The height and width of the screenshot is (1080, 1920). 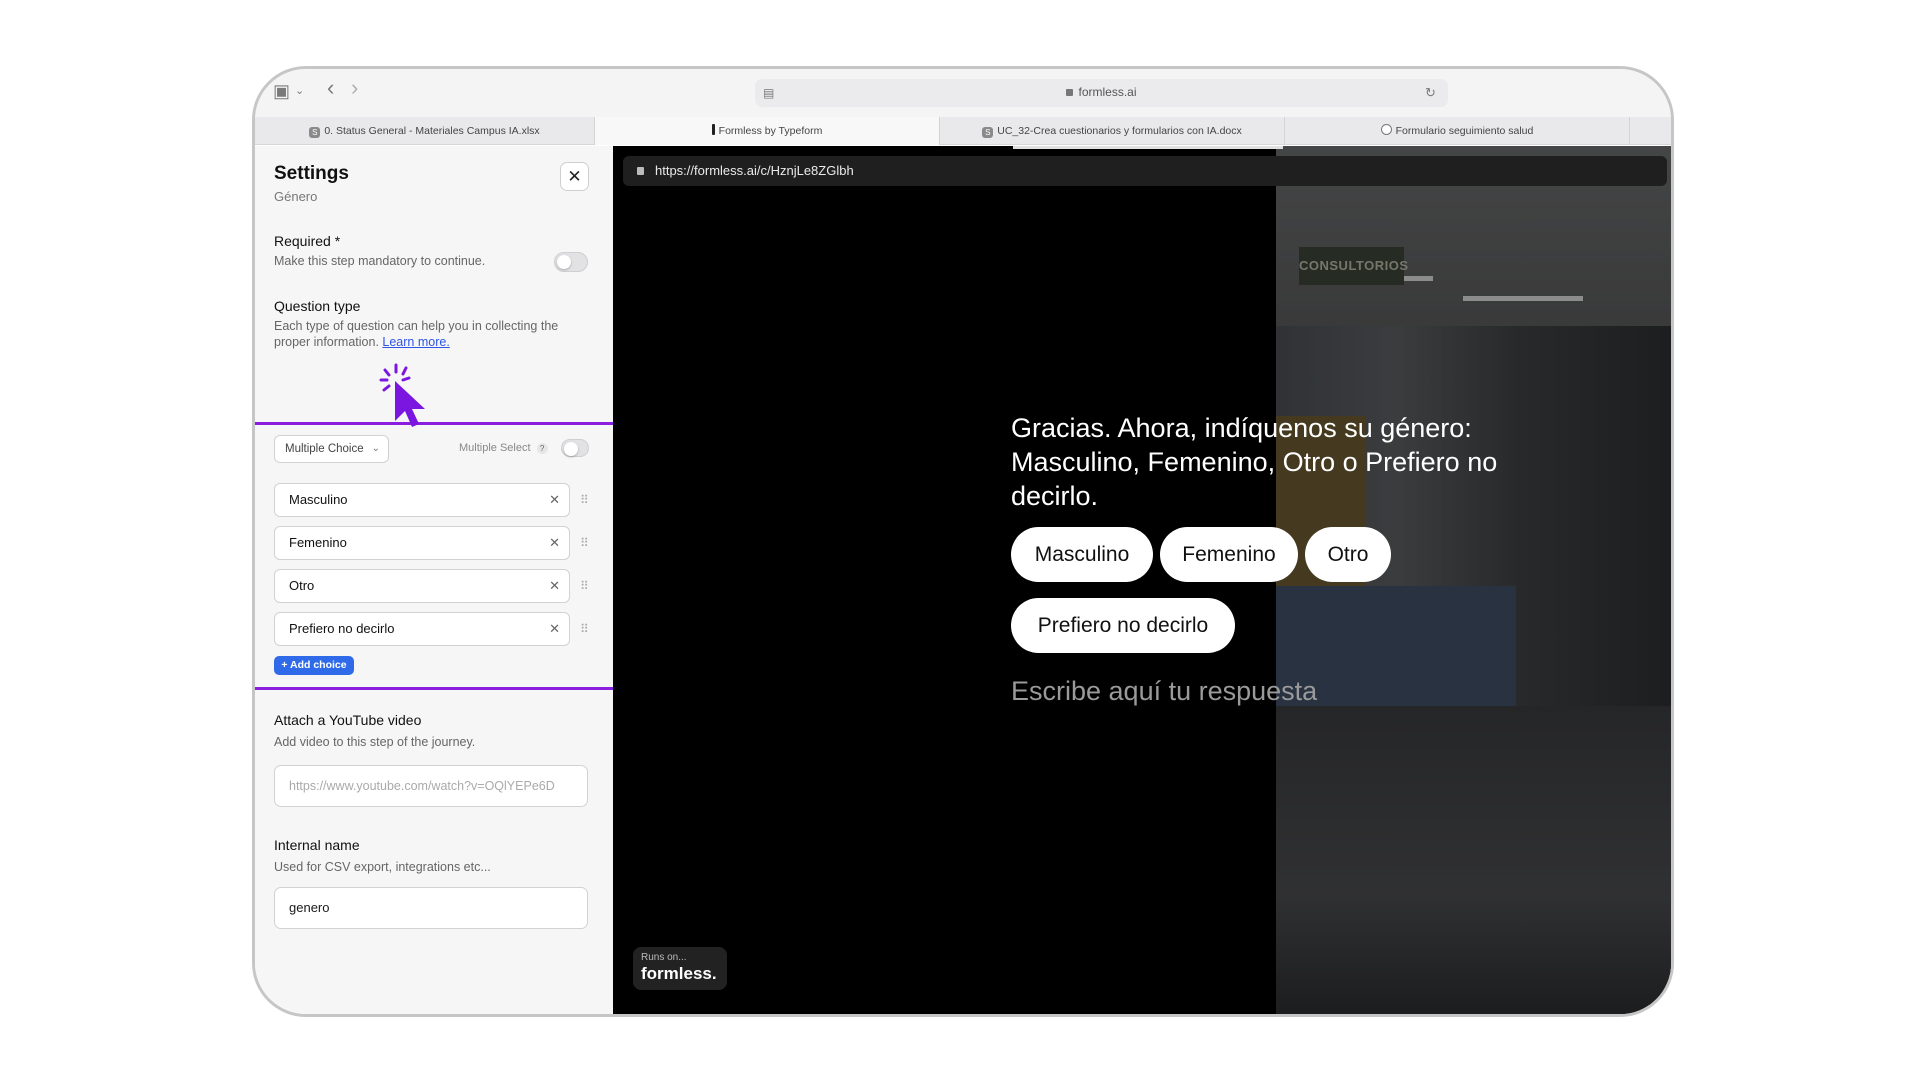 What do you see at coordinates (1123, 625) in the screenshot?
I see `option-prefiero-no-decirlo: Prefiero no decirlo` at bounding box center [1123, 625].